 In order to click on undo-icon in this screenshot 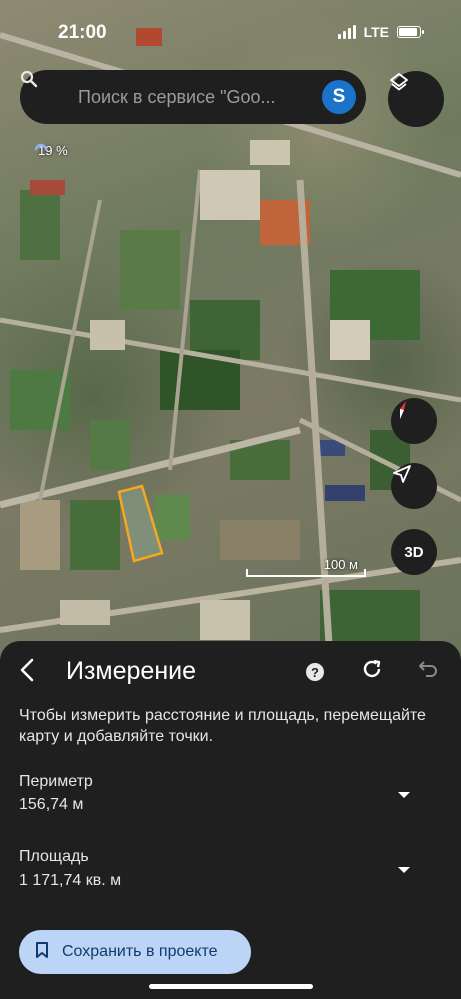, I will do `click(428, 671)`.